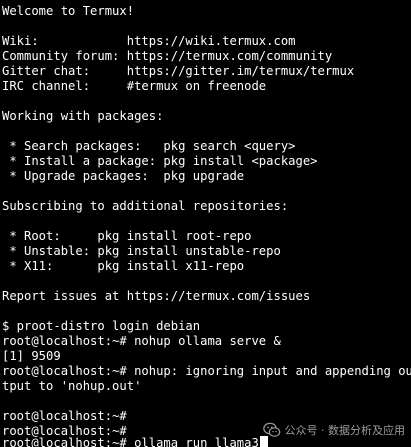 This screenshot has height=447, width=411. What do you see at coordinates (68, 11) in the screenshot?
I see `terminal-line: Welcome to Termux!` at bounding box center [68, 11].